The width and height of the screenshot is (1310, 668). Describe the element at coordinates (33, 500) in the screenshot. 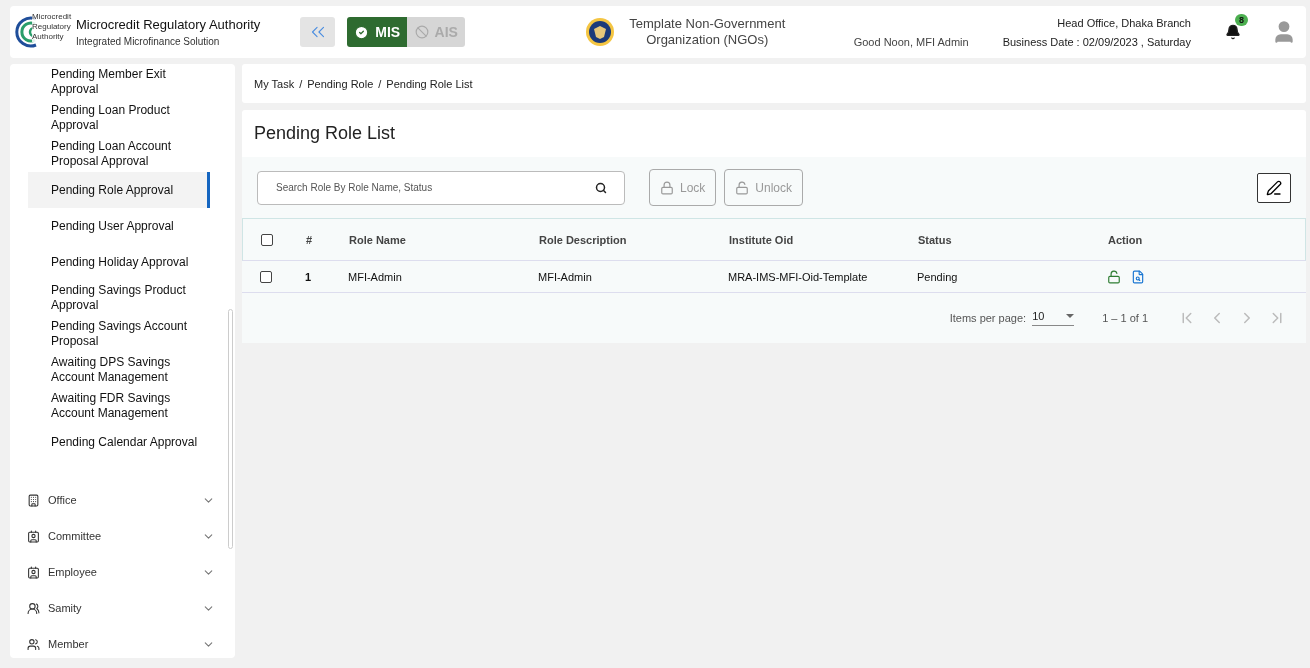

I see `building-icon` at that location.